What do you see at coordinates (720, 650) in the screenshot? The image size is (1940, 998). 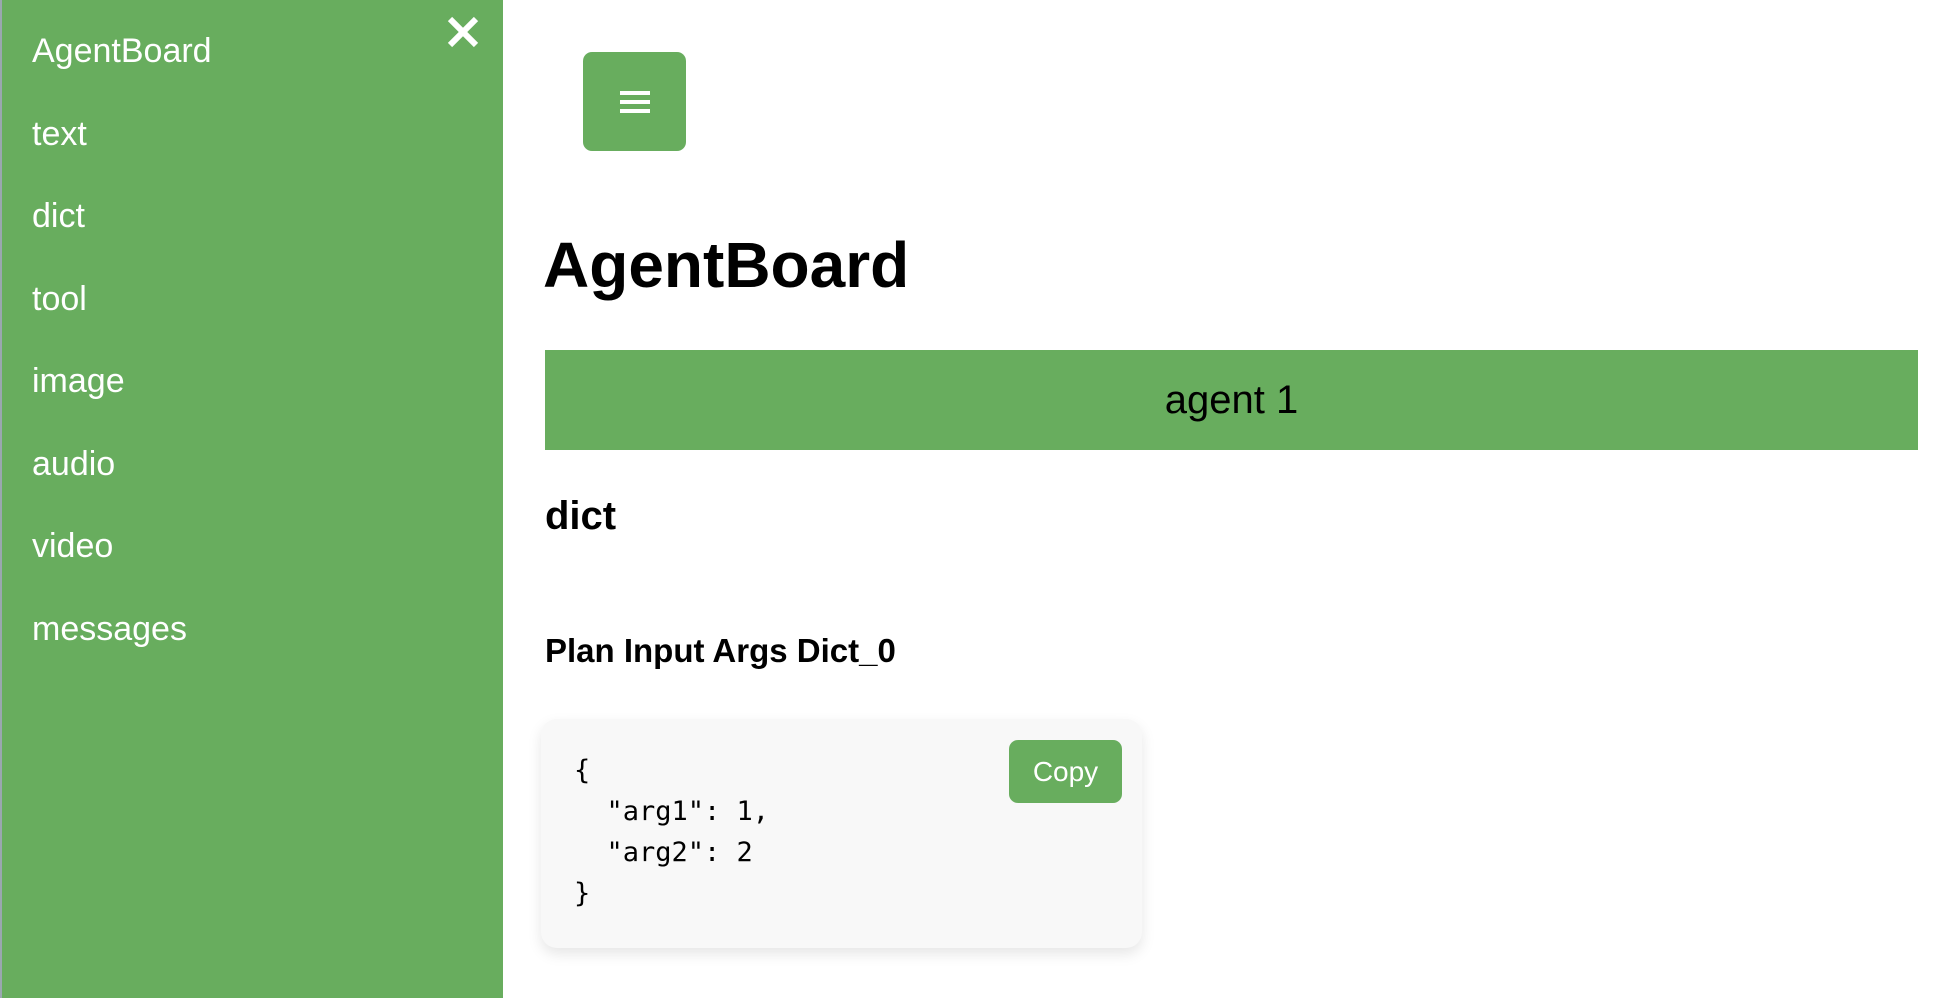 I see `item-title: Plan Input Args Dict_0` at bounding box center [720, 650].